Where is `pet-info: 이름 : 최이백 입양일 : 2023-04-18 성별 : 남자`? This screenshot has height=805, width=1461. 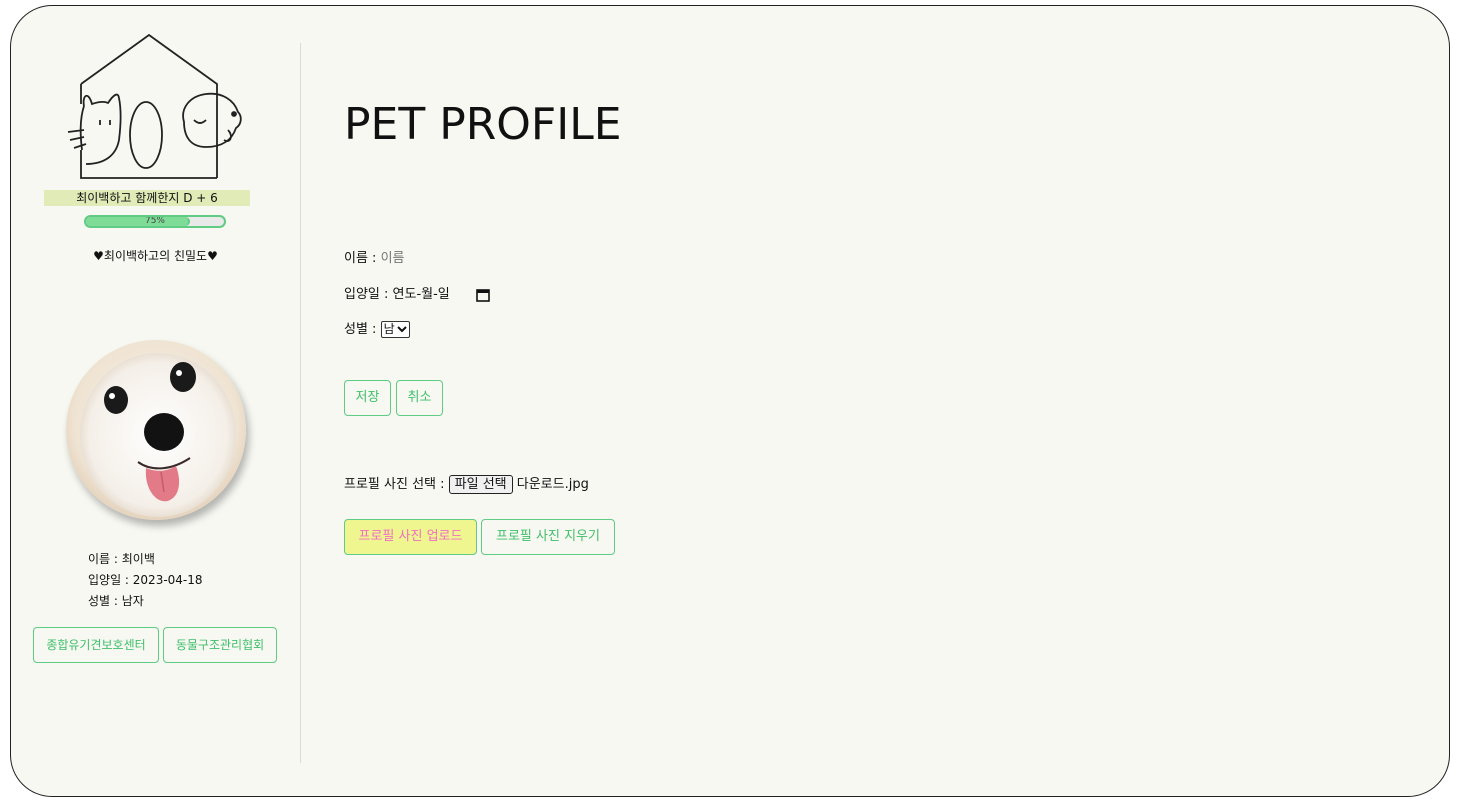
pet-info: 이름 : 최이백 입양일 : 2023-04-18 성별 : 남자 is located at coordinates (145, 580).